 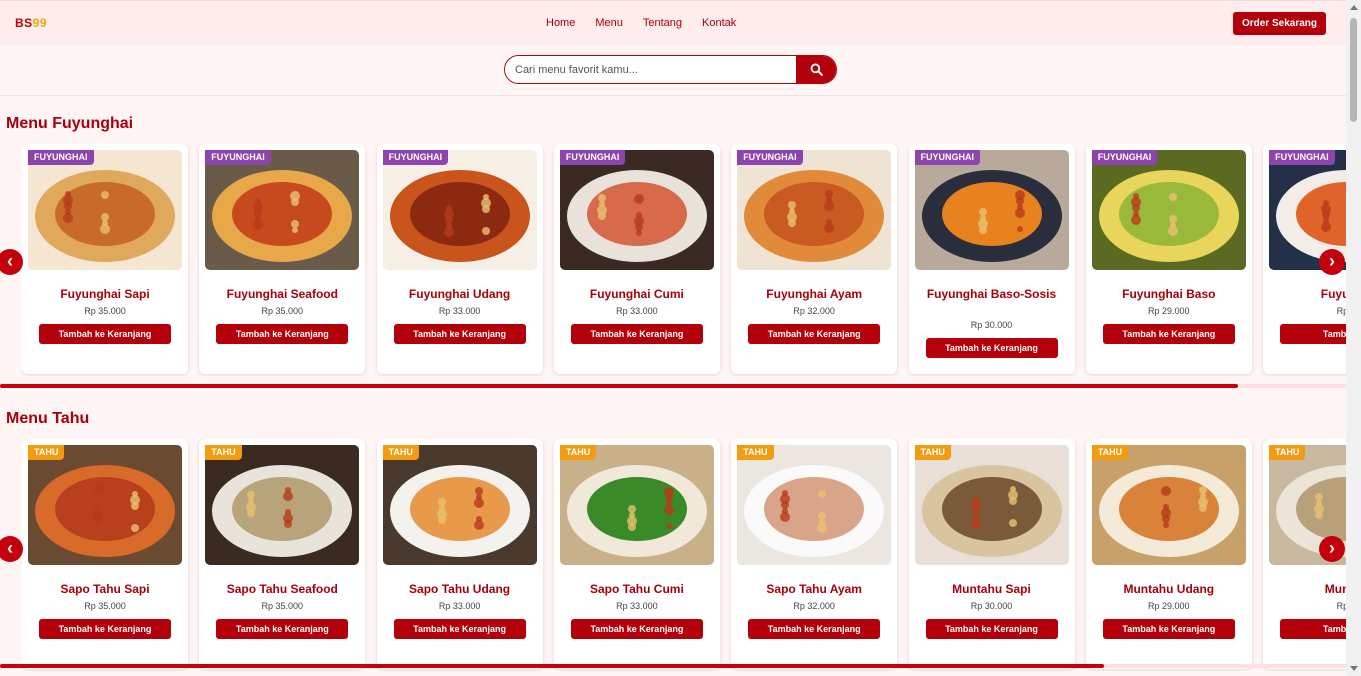 I want to click on search-button, so click(x=816, y=69).